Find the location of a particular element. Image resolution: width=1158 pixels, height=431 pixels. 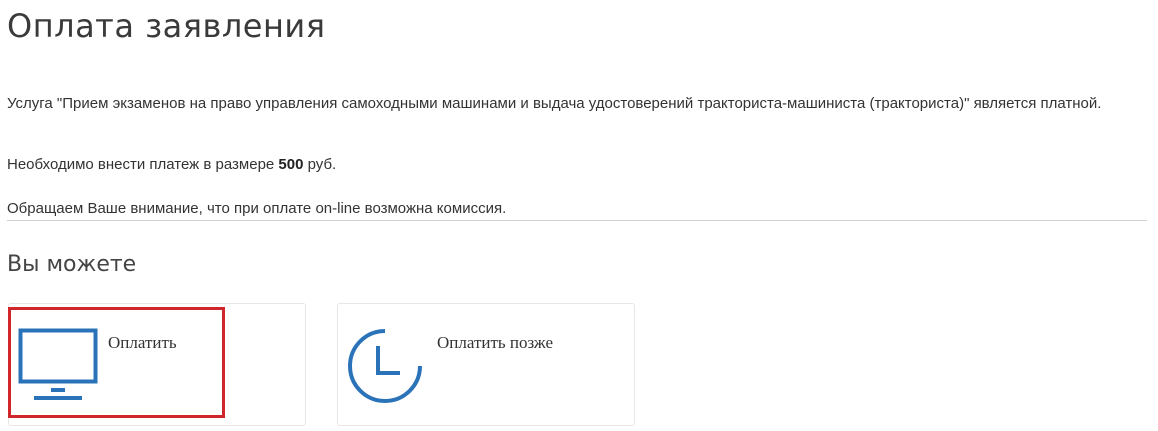

pay-later-label: Оплатить позже is located at coordinates (495, 342).